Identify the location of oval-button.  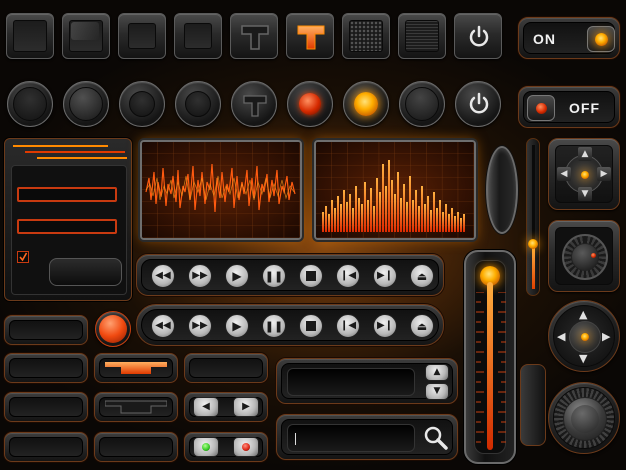
(502, 190).